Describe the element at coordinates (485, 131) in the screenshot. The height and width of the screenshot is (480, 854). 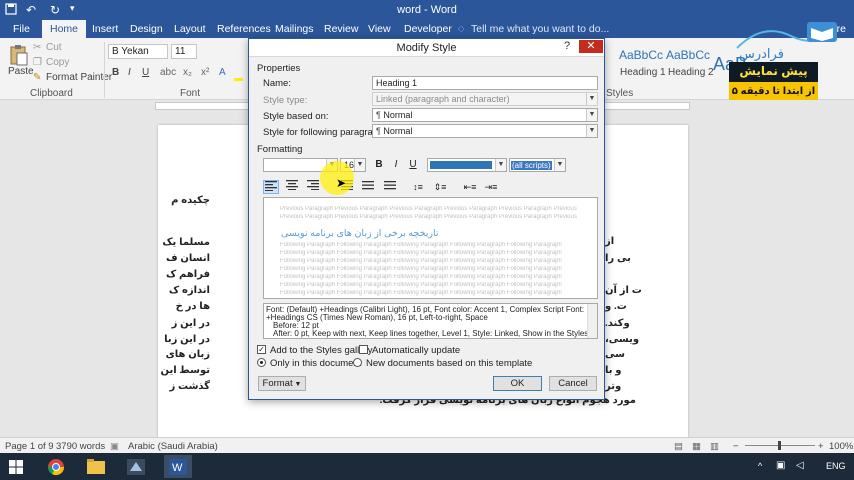
I see `following-paragraph-select: ¶ Normal ▼` at that location.